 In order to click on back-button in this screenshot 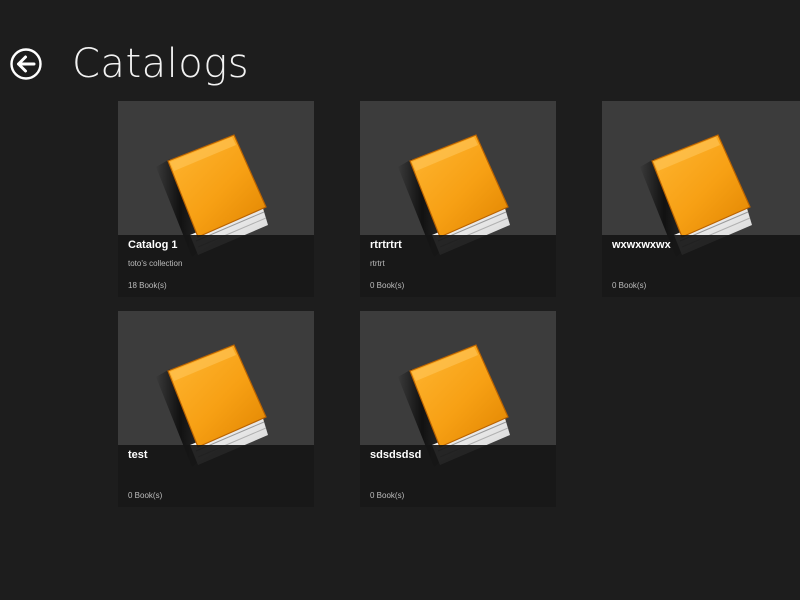, I will do `click(26, 64)`.